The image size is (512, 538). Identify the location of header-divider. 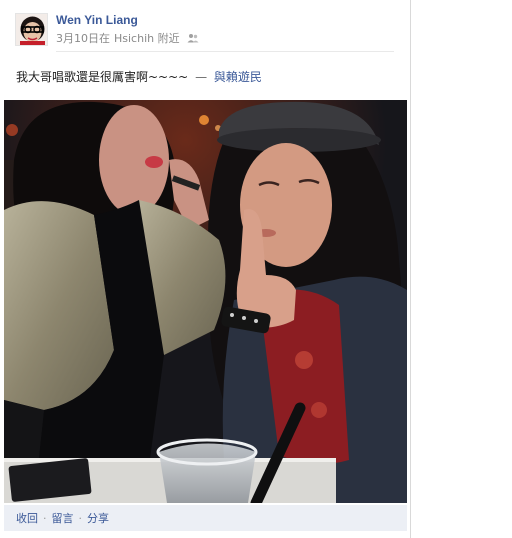
(225, 51).